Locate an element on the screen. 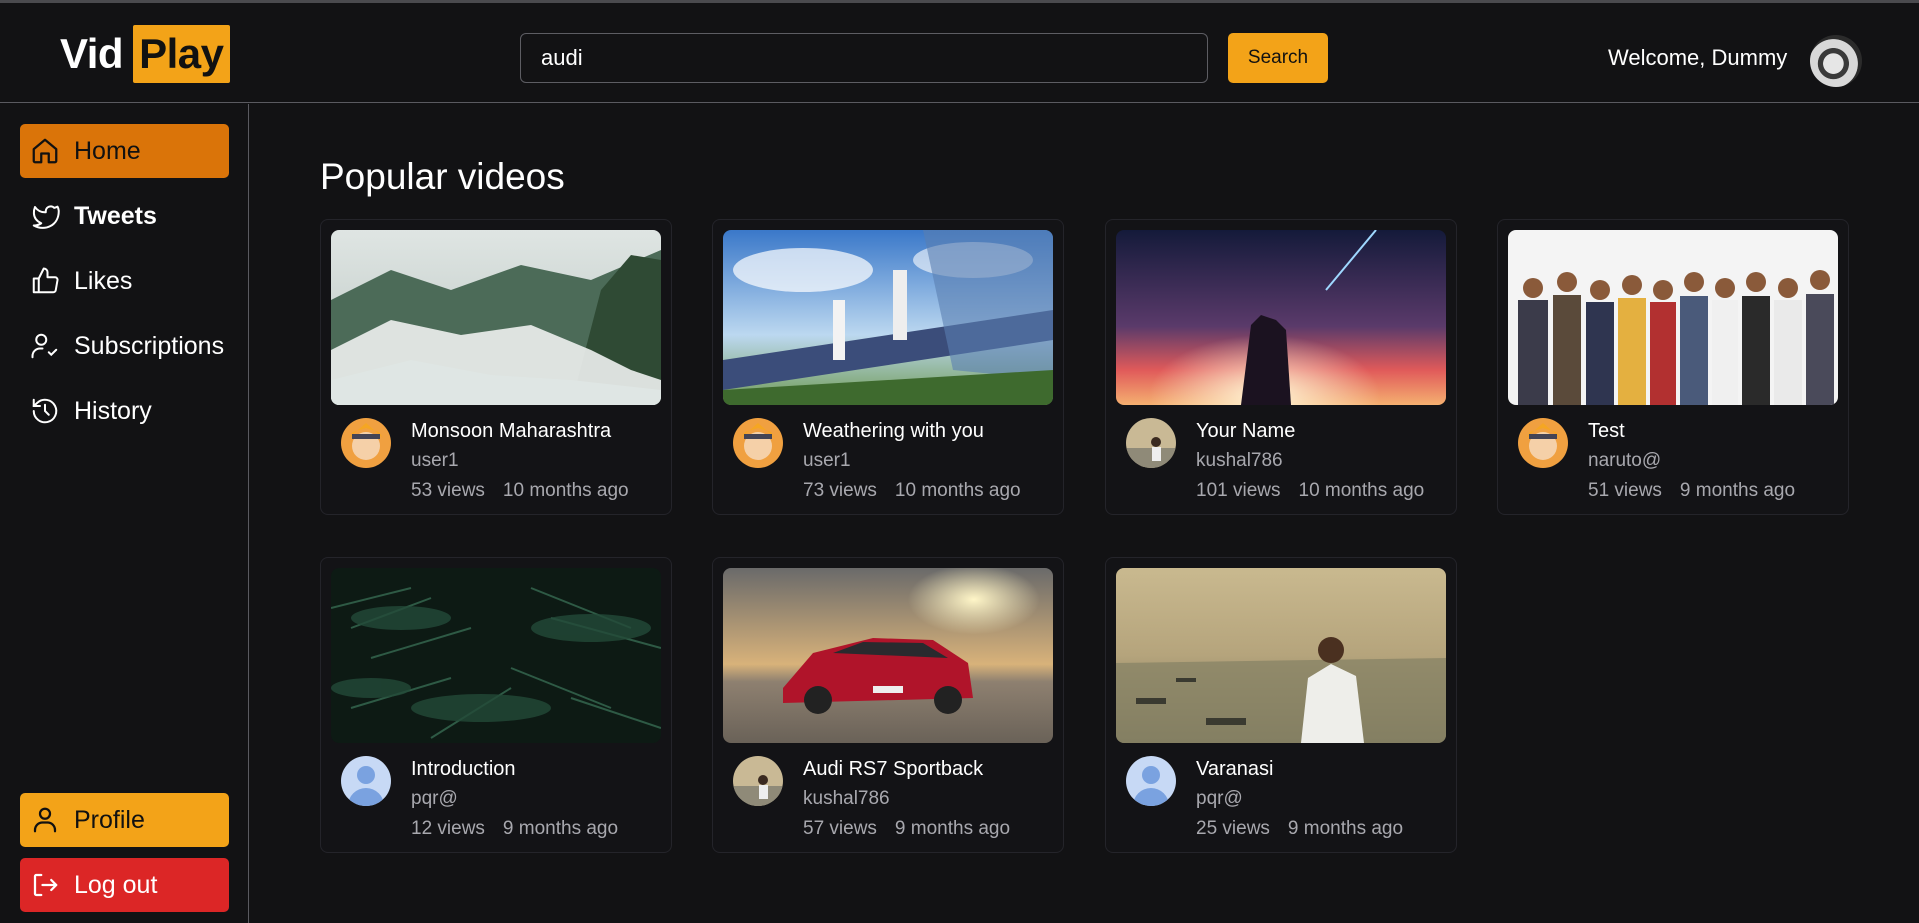 Image resolution: width=1919 pixels, height=923 pixels. view-count: 53 views is located at coordinates (448, 490).